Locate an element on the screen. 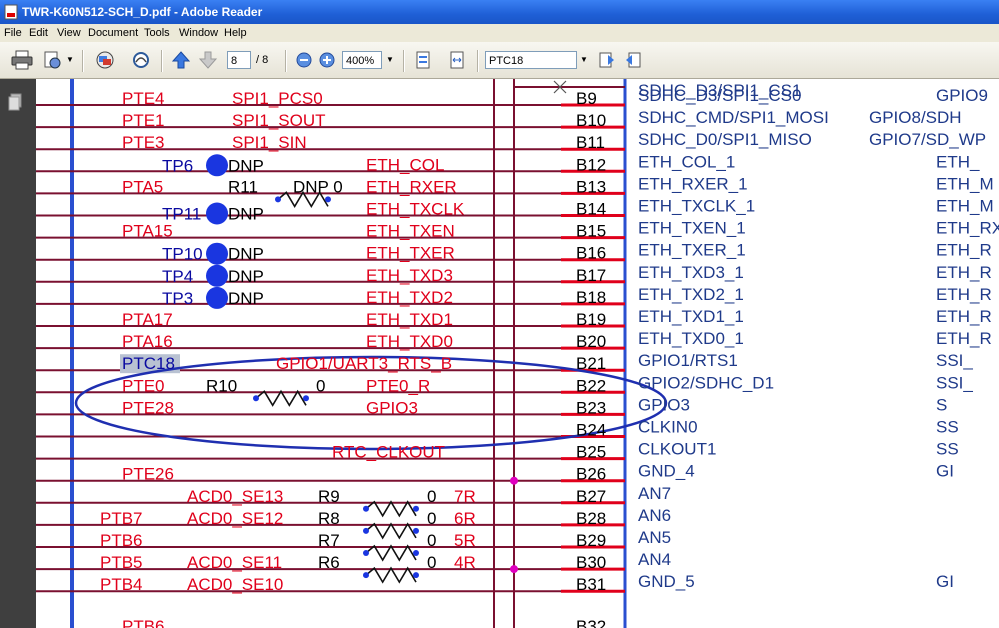 This screenshot has width=999, height=628. net-label: ACD0_SE12 is located at coordinates (235, 518).